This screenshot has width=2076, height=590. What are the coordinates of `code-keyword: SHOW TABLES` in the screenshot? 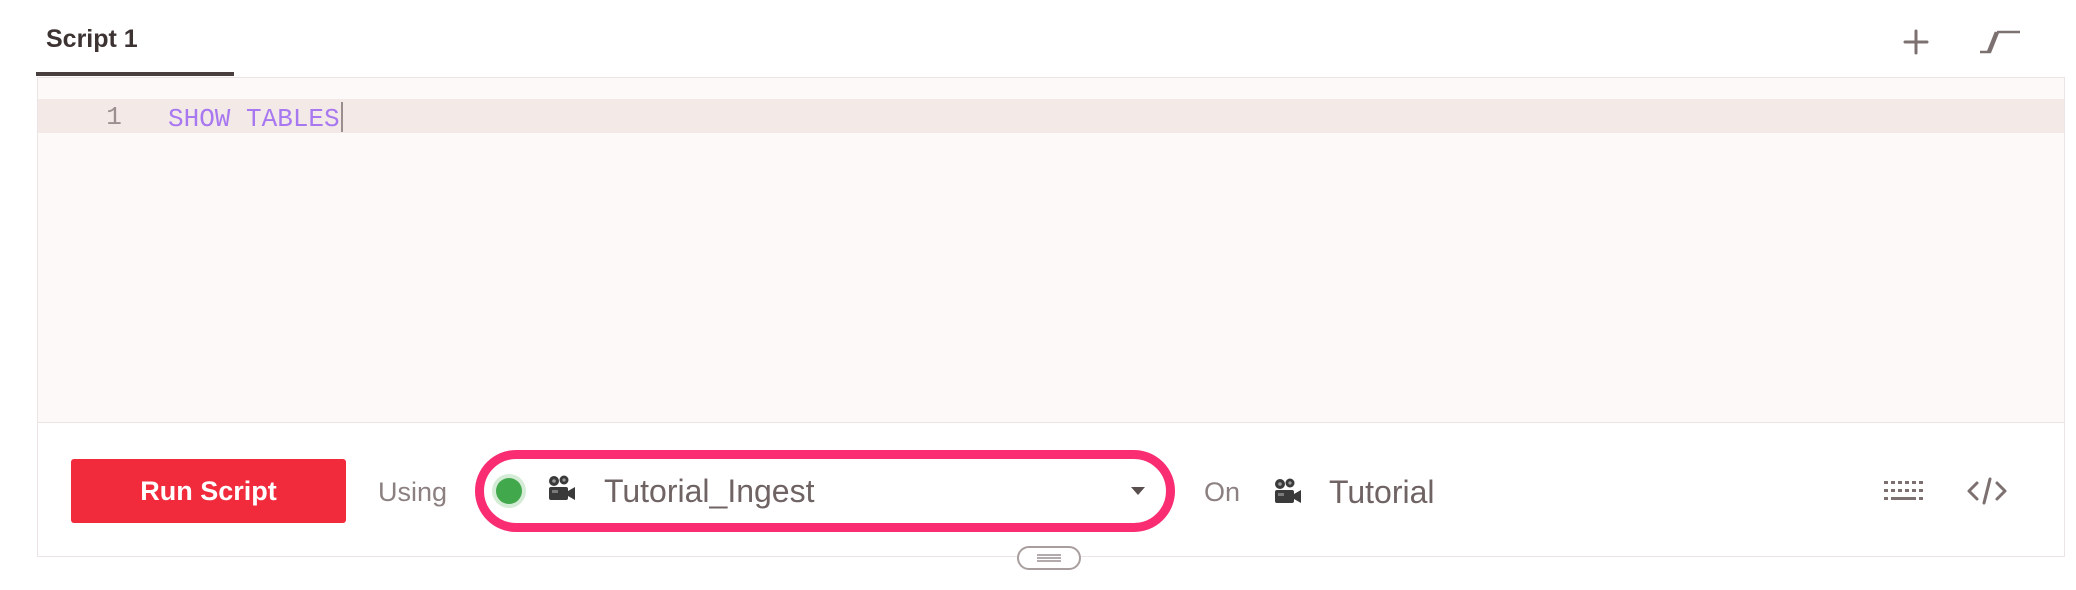 It's located at (254, 119).